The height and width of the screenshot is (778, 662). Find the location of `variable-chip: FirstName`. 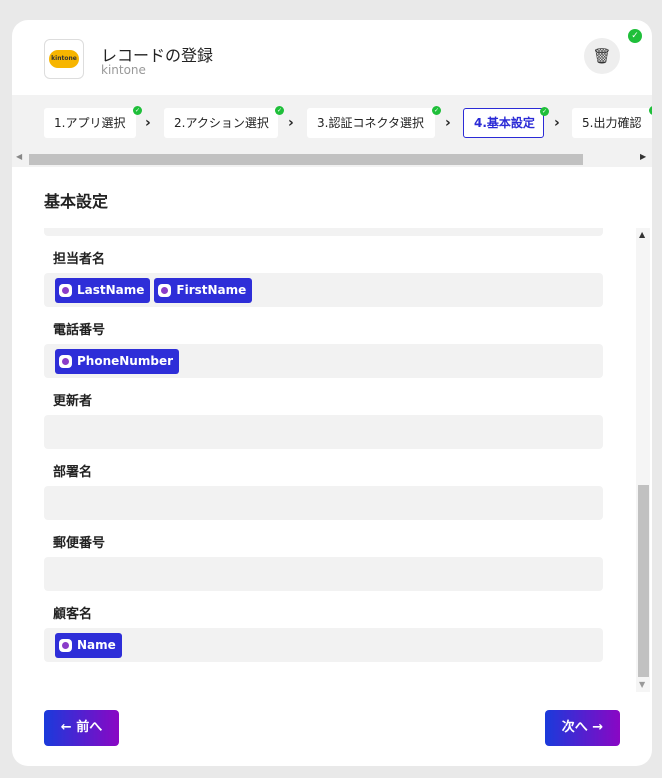

variable-chip: FirstName is located at coordinates (203, 290).